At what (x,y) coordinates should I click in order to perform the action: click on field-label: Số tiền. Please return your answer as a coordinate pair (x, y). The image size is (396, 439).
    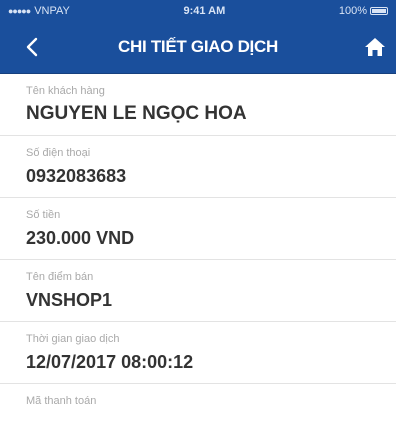
    Looking at the image, I should click on (43, 215).